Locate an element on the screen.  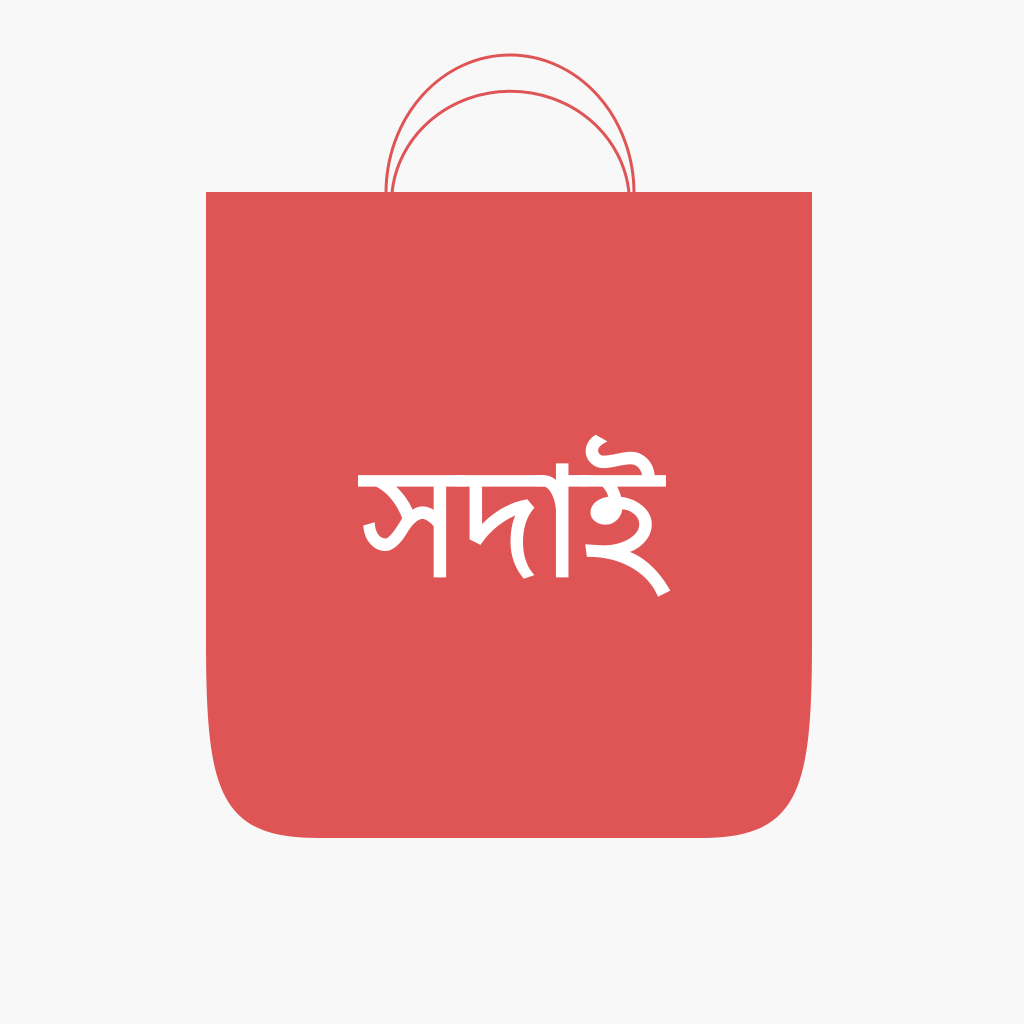
bag-handle-outer is located at coordinates (510, 123).